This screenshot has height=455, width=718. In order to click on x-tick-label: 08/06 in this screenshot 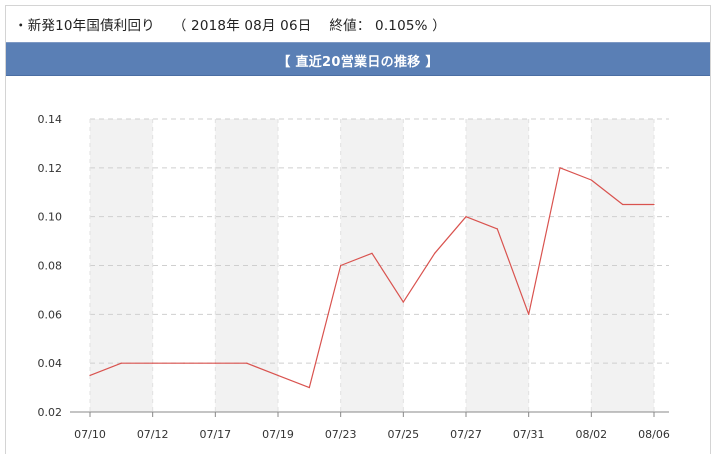, I will do `click(654, 434)`.